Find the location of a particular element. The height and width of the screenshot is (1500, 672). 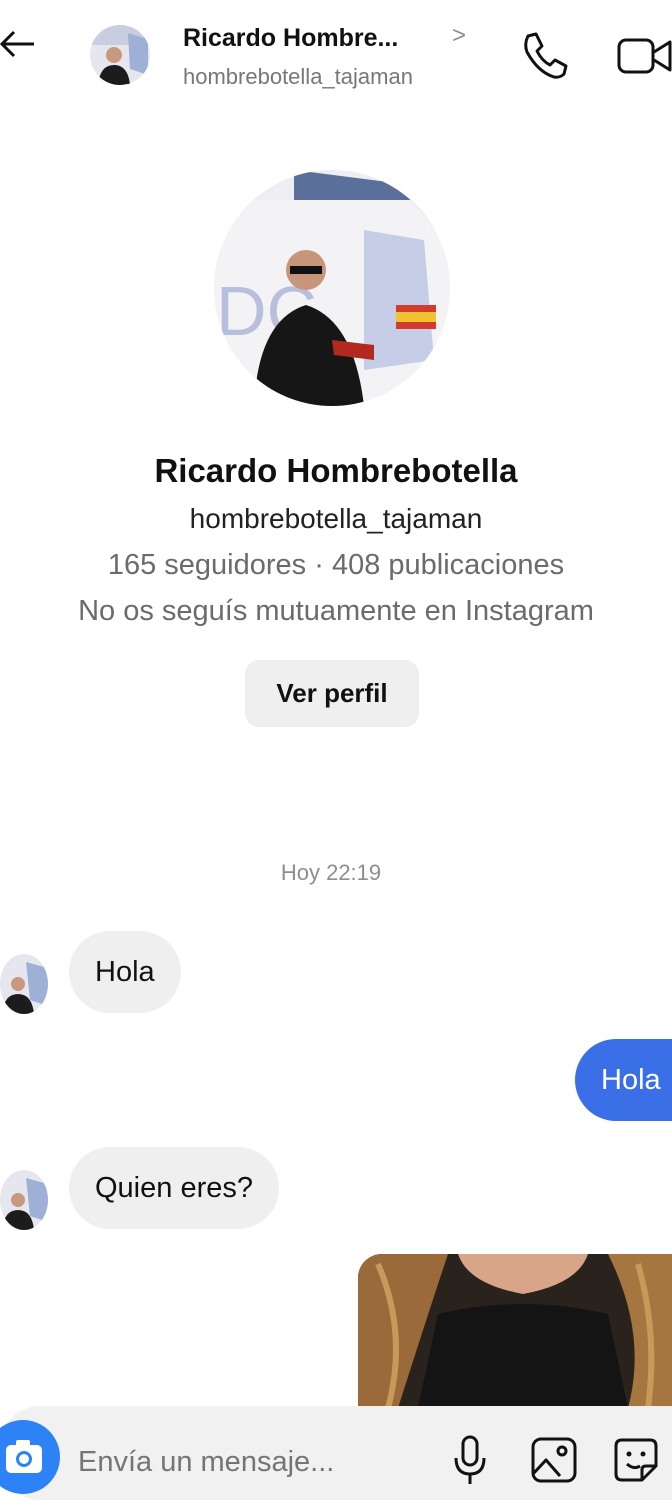

header-avatar is located at coordinates (120, 55).